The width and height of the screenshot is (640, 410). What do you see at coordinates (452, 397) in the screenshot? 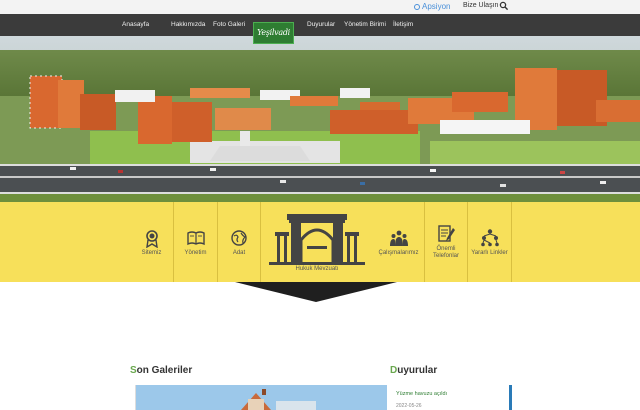
I see `announcement-item: Yüzme havuzu açıldı 2022-05-26` at bounding box center [452, 397].